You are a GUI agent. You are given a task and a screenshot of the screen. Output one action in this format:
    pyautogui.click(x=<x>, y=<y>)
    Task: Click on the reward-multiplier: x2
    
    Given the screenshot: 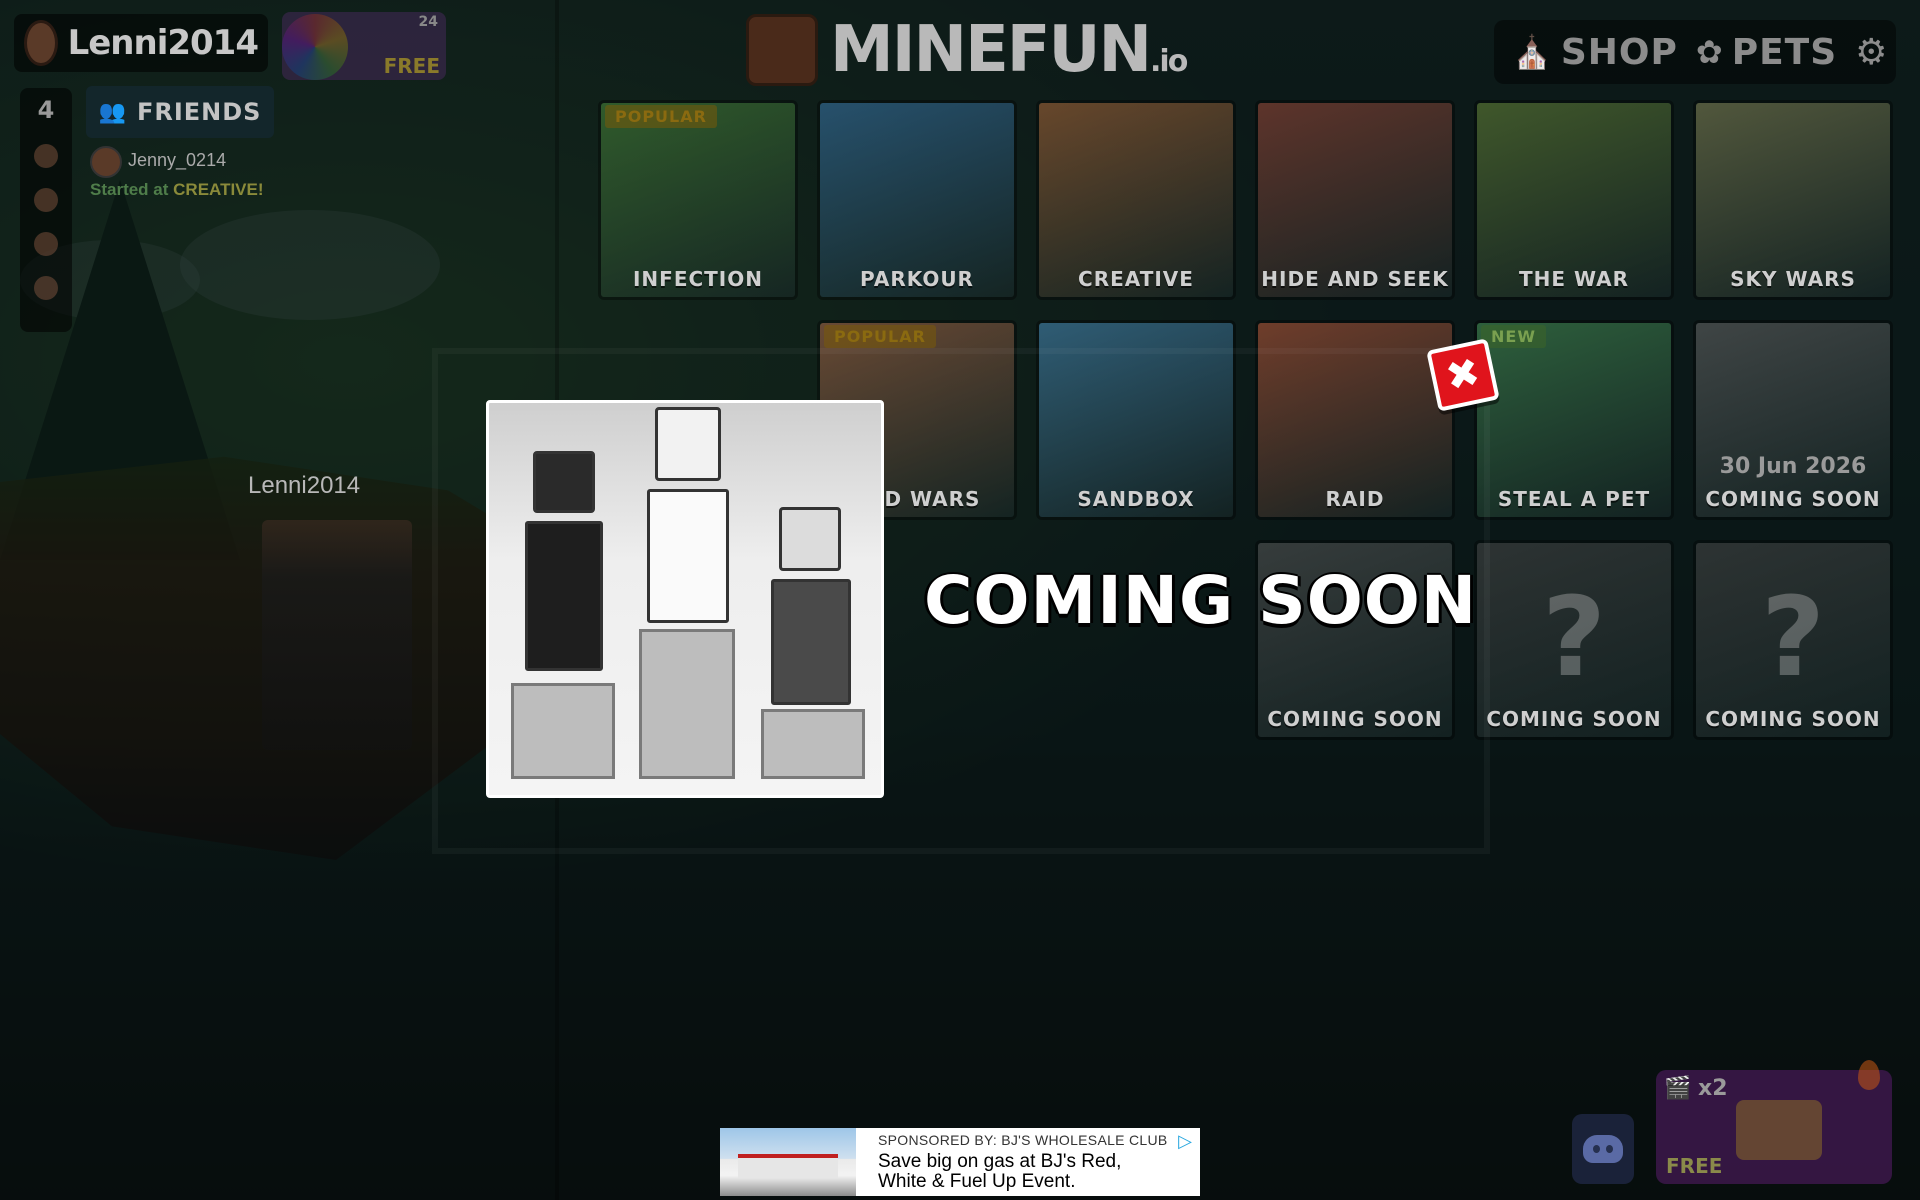 What is the action you would take?
    pyautogui.click(x=1713, y=1088)
    